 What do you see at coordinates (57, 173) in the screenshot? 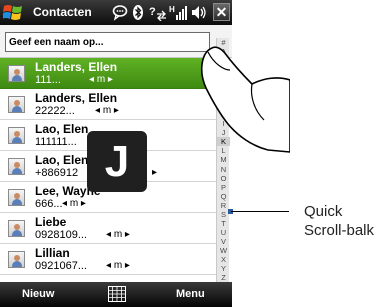
I see `contact-phone: +886912` at bounding box center [57, 173].